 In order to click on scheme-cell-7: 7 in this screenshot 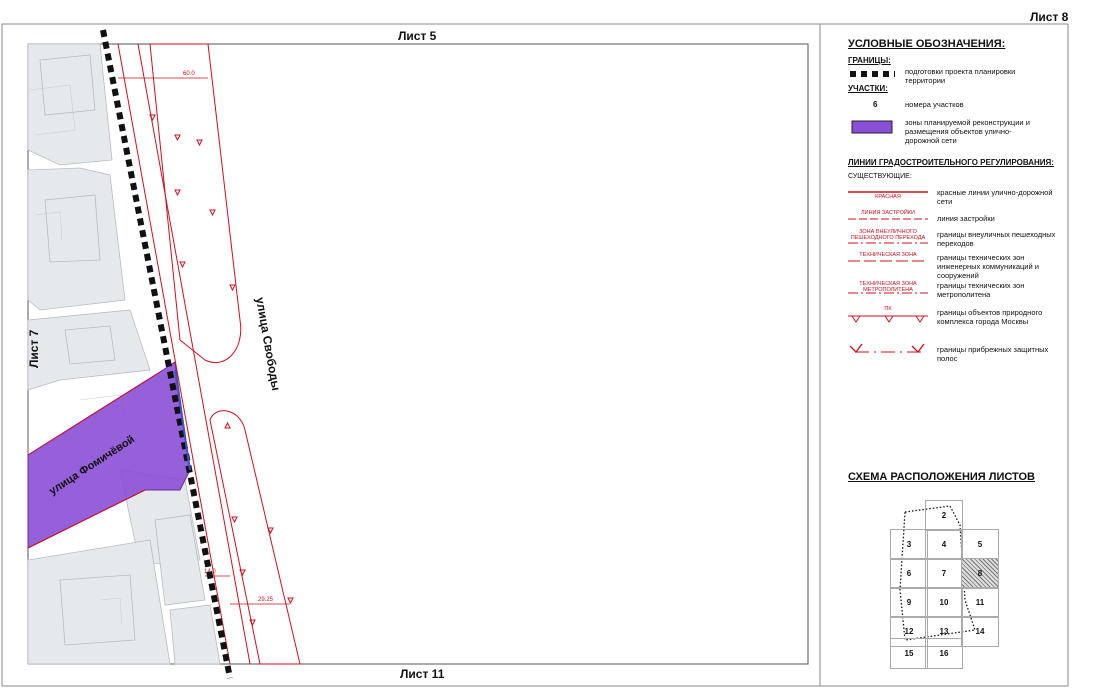, I will do `click(944, 573)`.